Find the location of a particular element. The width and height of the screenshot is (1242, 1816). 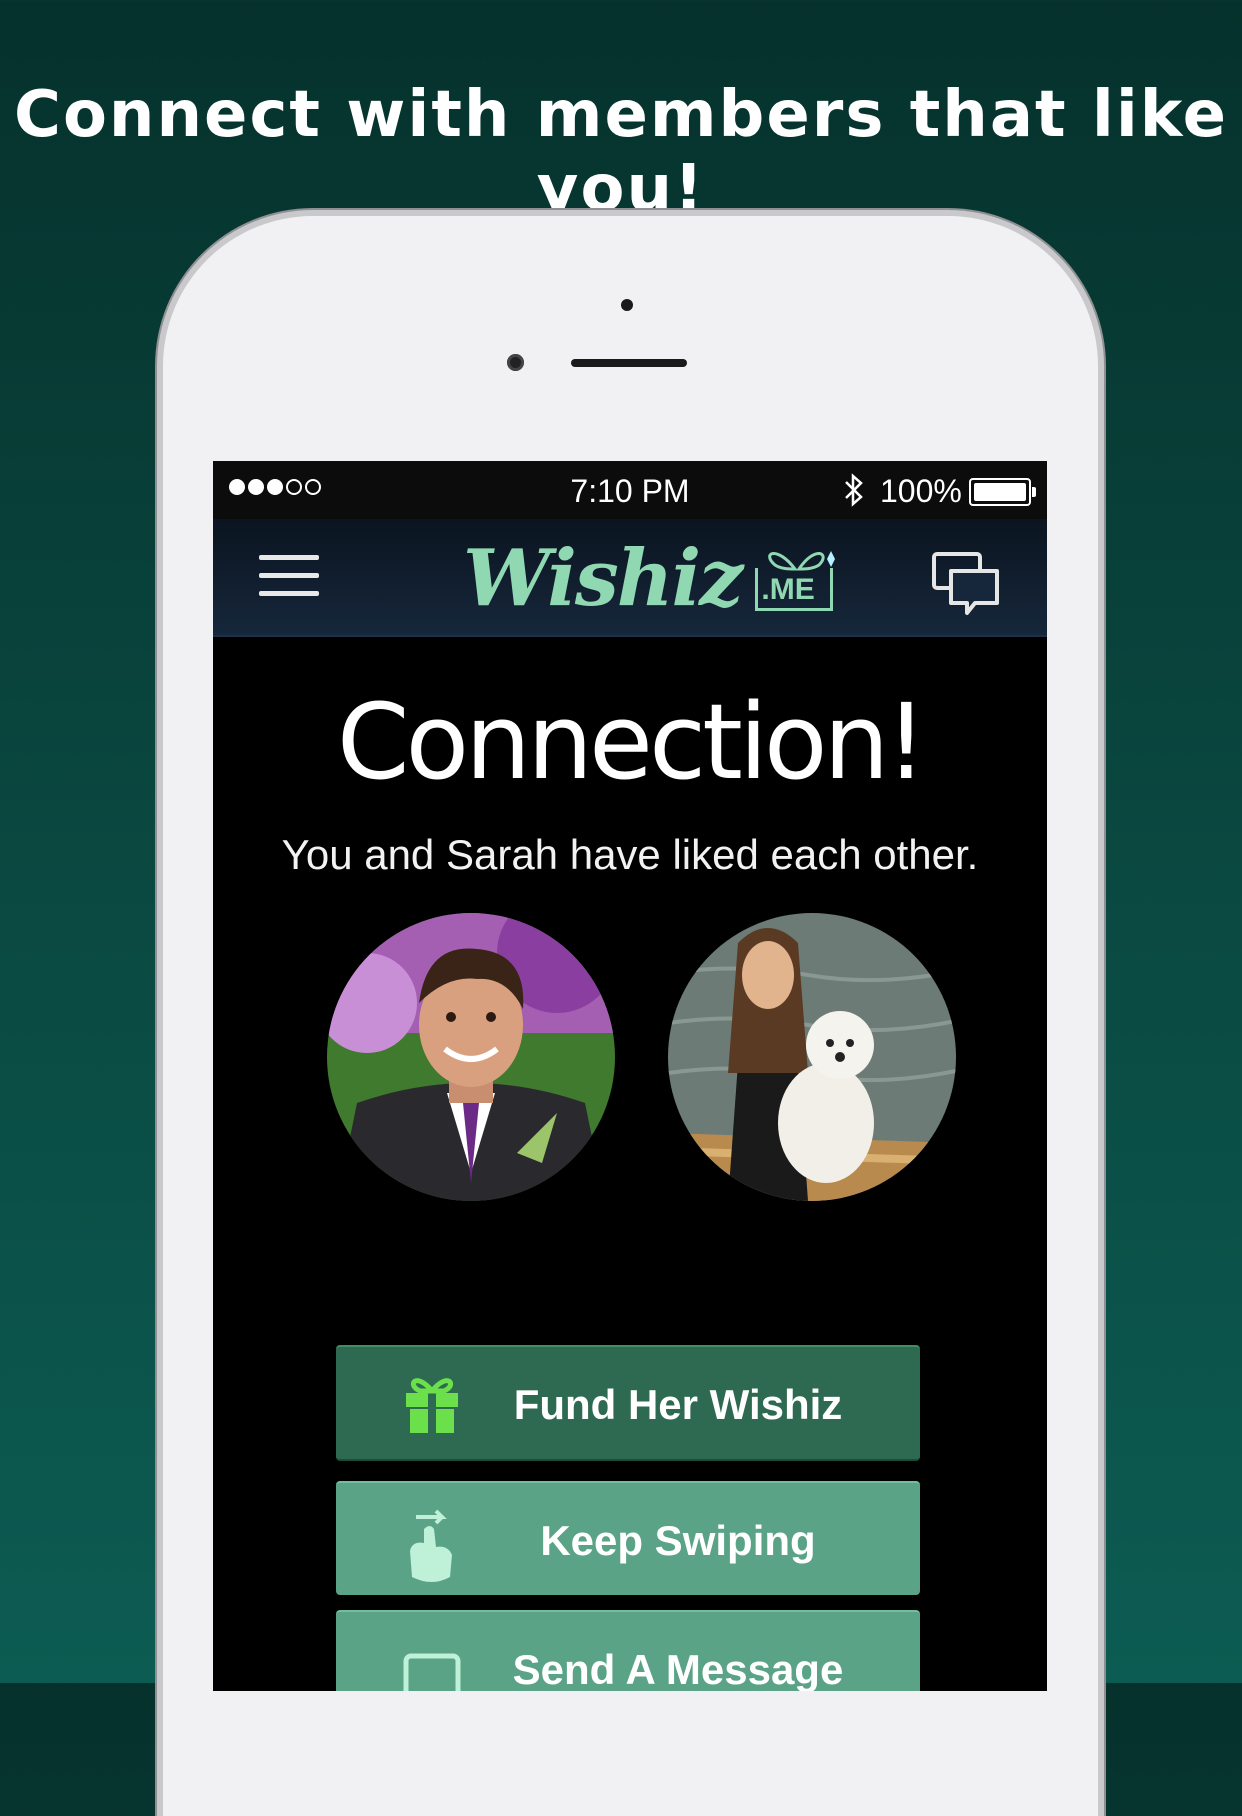

logo-text: Wishiz is located at coordinates (603, 578).